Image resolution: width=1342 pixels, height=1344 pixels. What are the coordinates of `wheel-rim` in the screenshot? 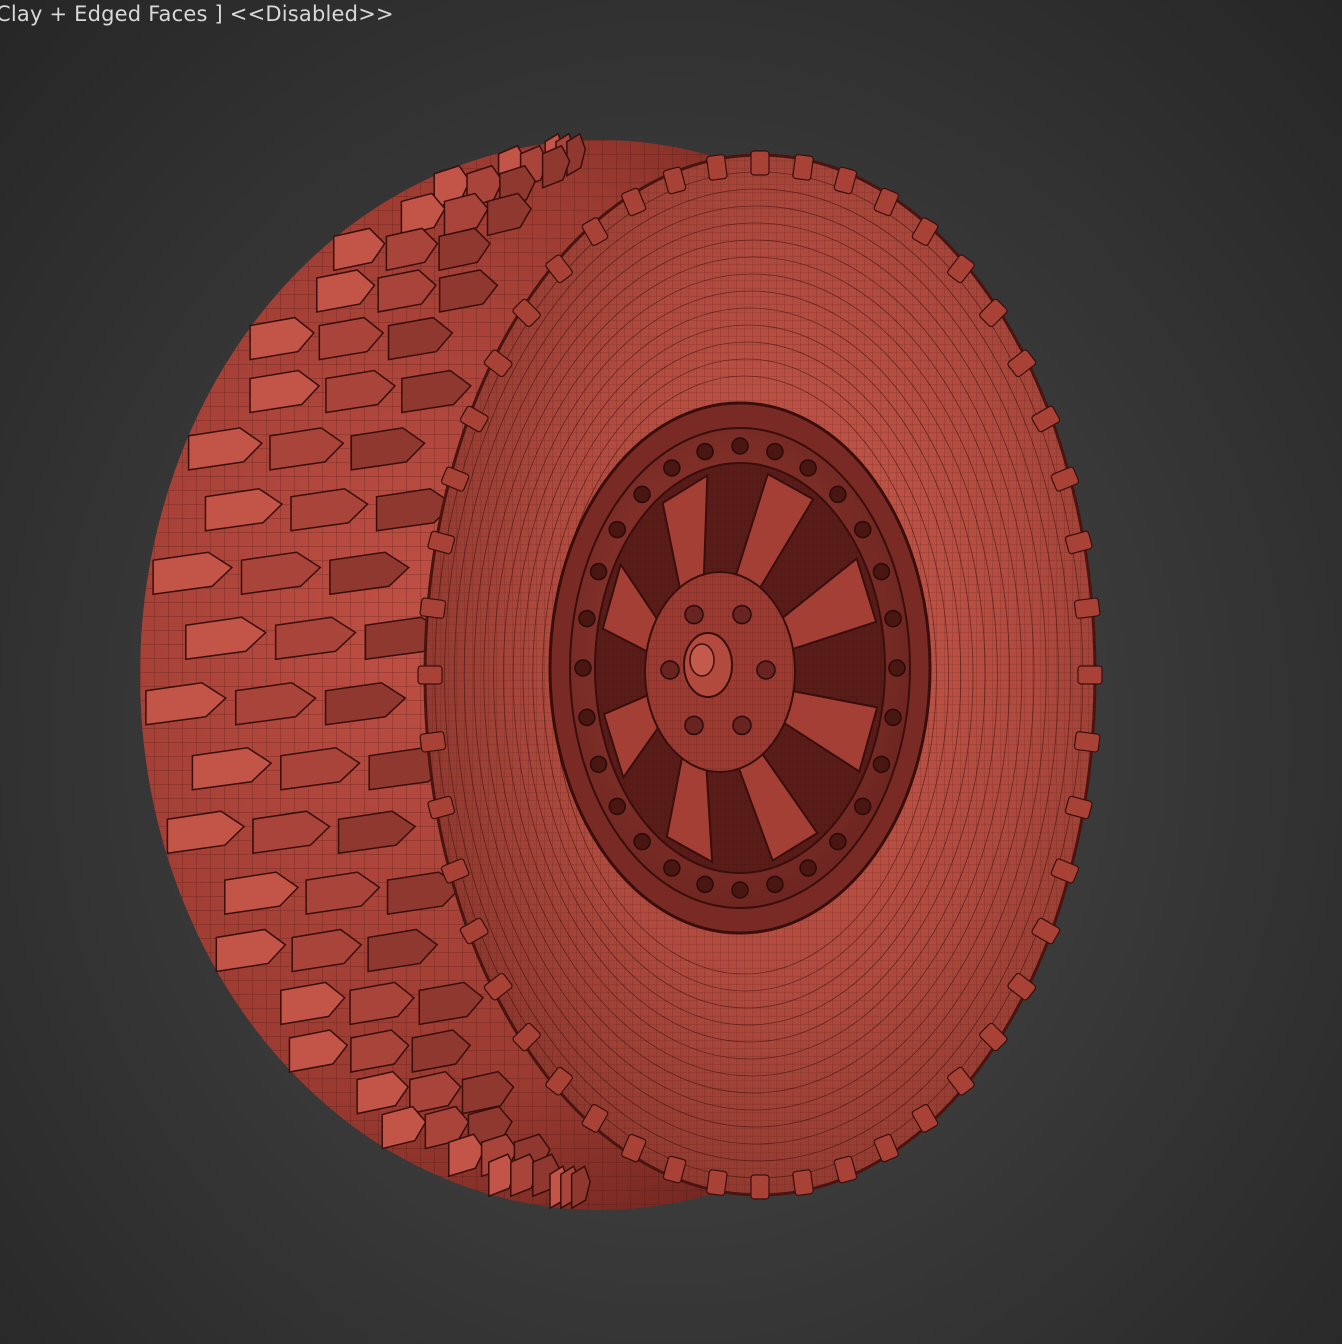 It's located at (740, 668).